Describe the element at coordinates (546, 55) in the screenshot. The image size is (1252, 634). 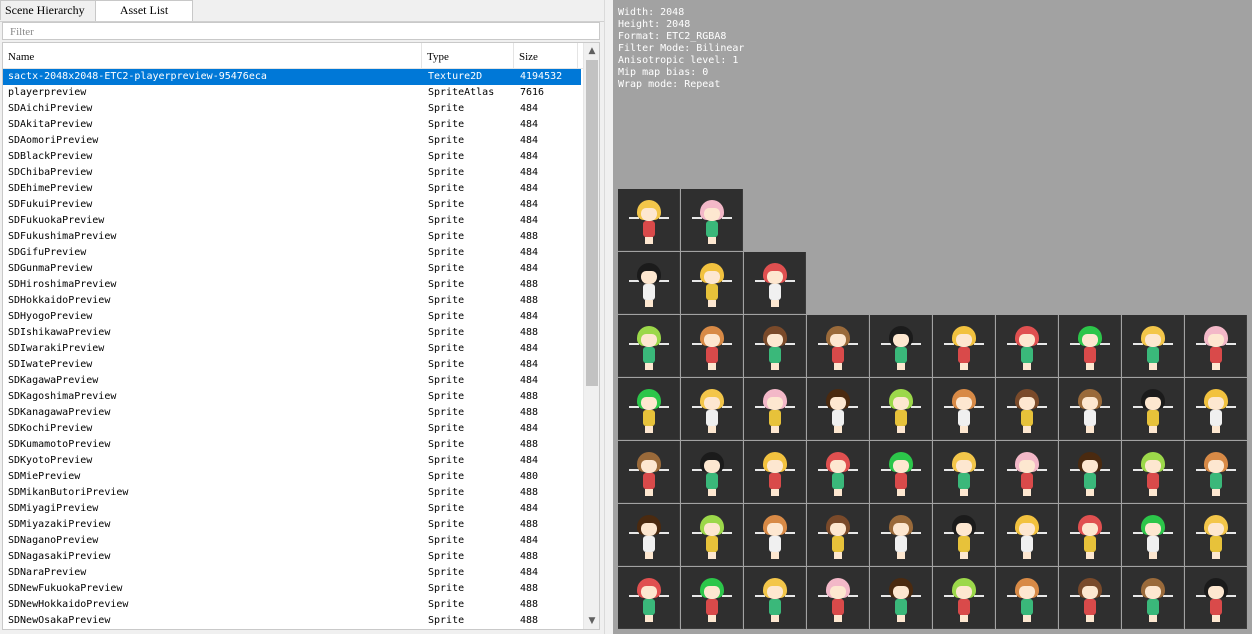
I see `column-header-size: Size` at that location.